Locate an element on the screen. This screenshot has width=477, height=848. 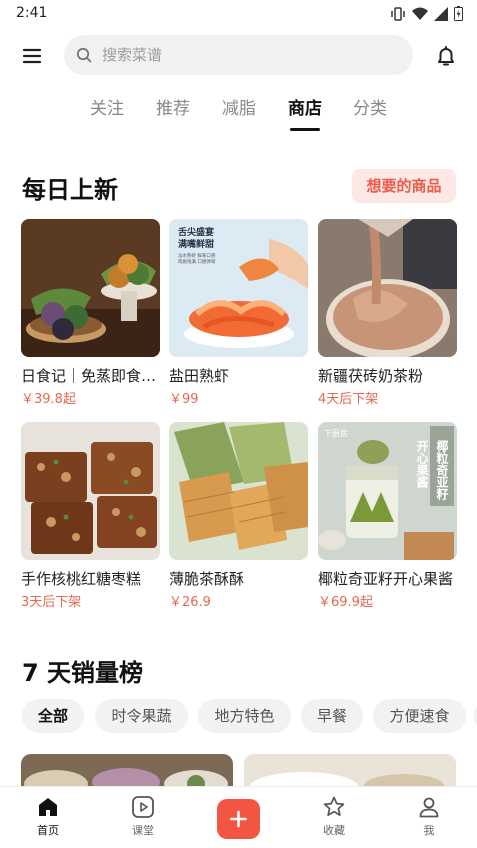
bell-icon is located at coordinates (446, 56).